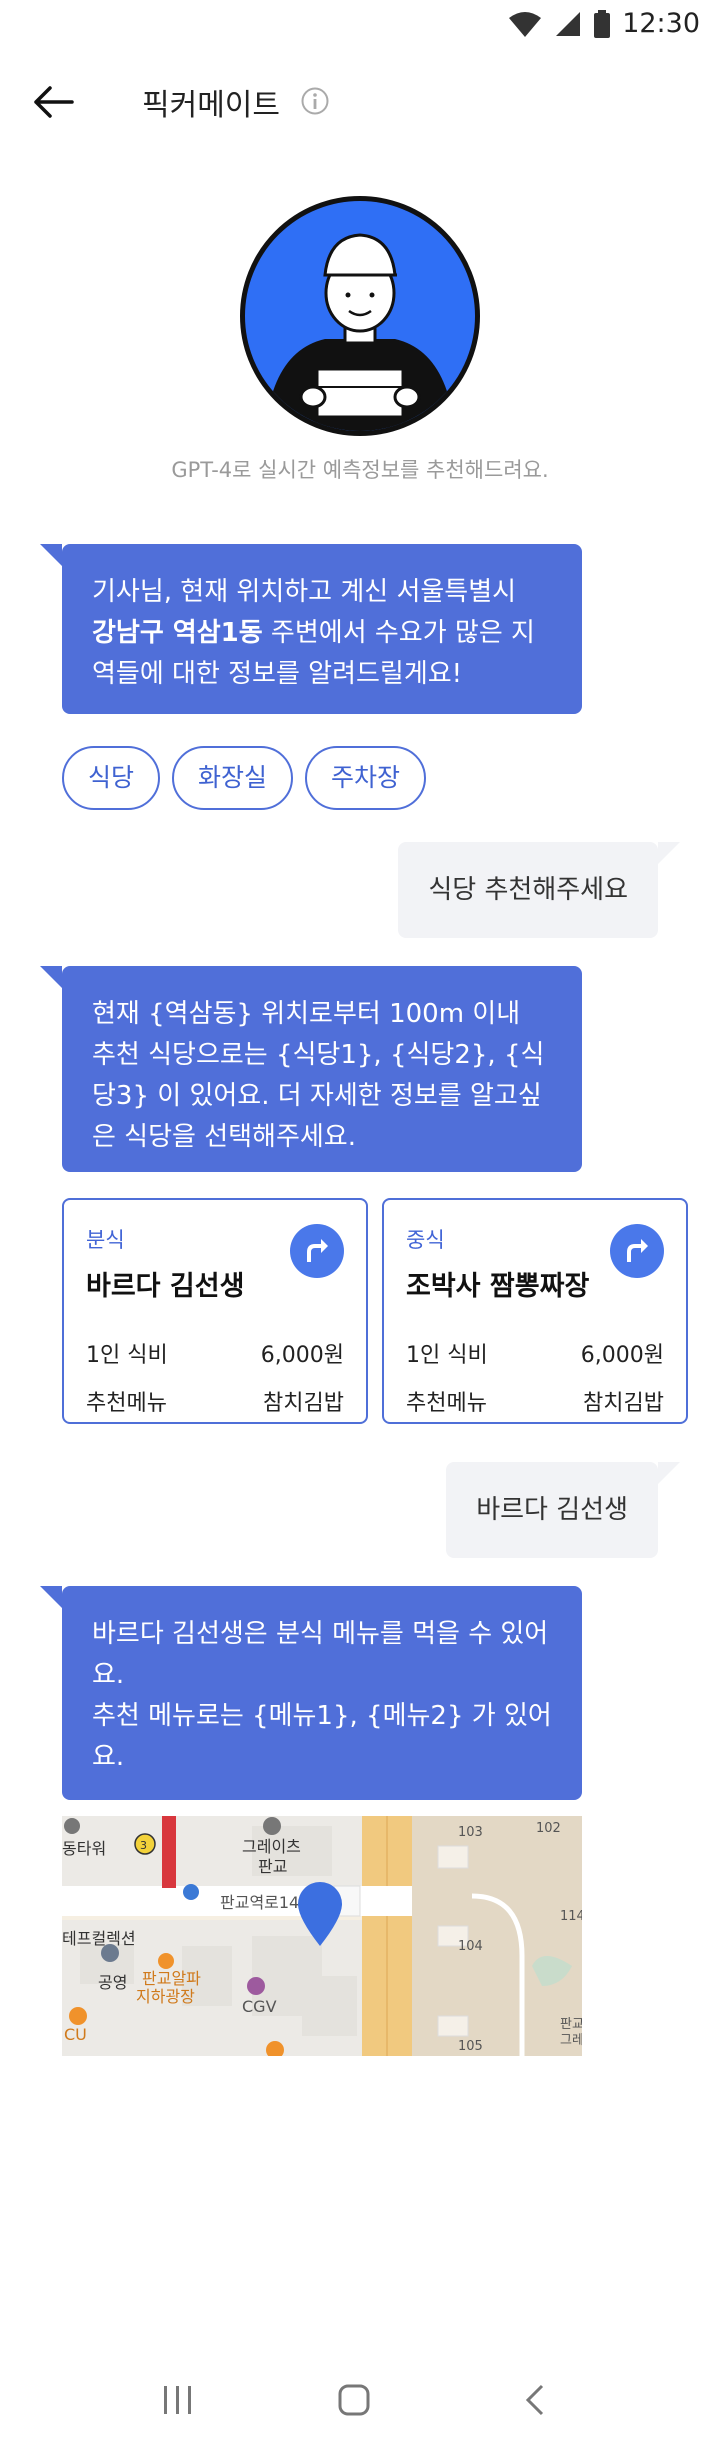 The image size is (720, 2454). I want to click on map-label: CGV, so click(259, 2006).